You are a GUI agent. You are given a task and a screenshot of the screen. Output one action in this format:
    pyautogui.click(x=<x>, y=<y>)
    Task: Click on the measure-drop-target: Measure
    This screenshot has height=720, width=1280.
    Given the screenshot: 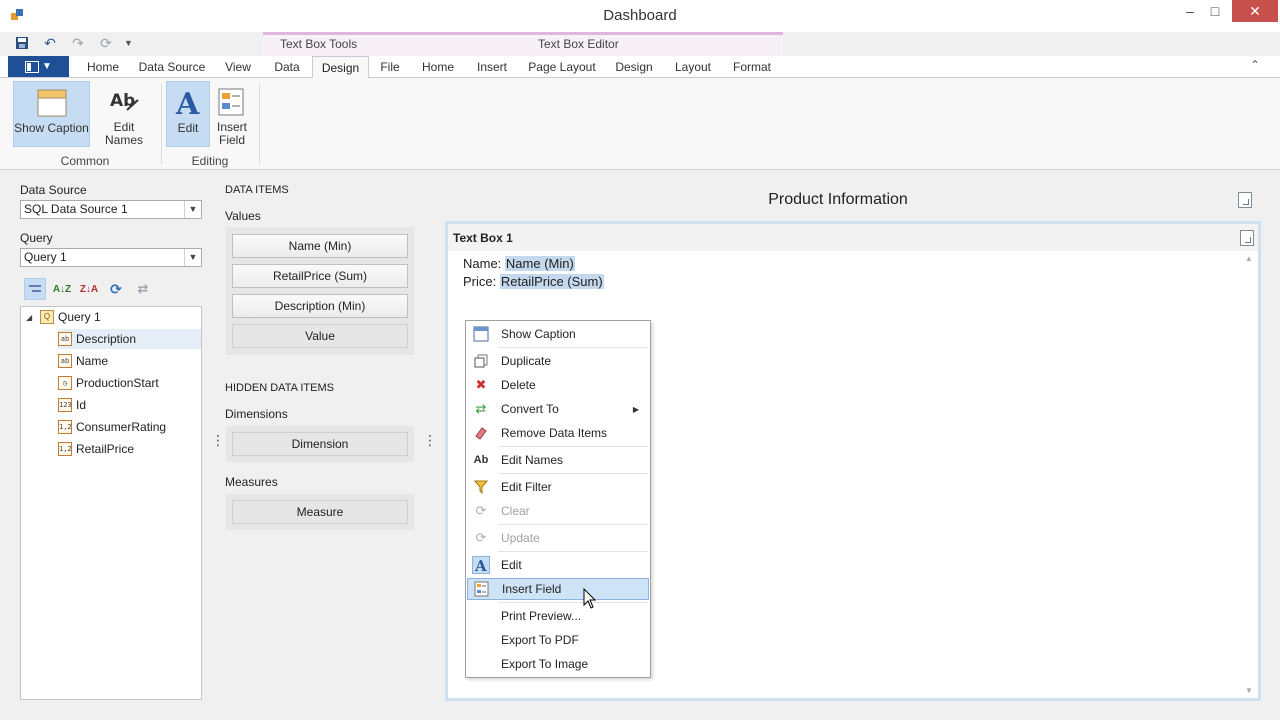 What is the action you would take?
    pyautogui.click(x=320, y=512)
    